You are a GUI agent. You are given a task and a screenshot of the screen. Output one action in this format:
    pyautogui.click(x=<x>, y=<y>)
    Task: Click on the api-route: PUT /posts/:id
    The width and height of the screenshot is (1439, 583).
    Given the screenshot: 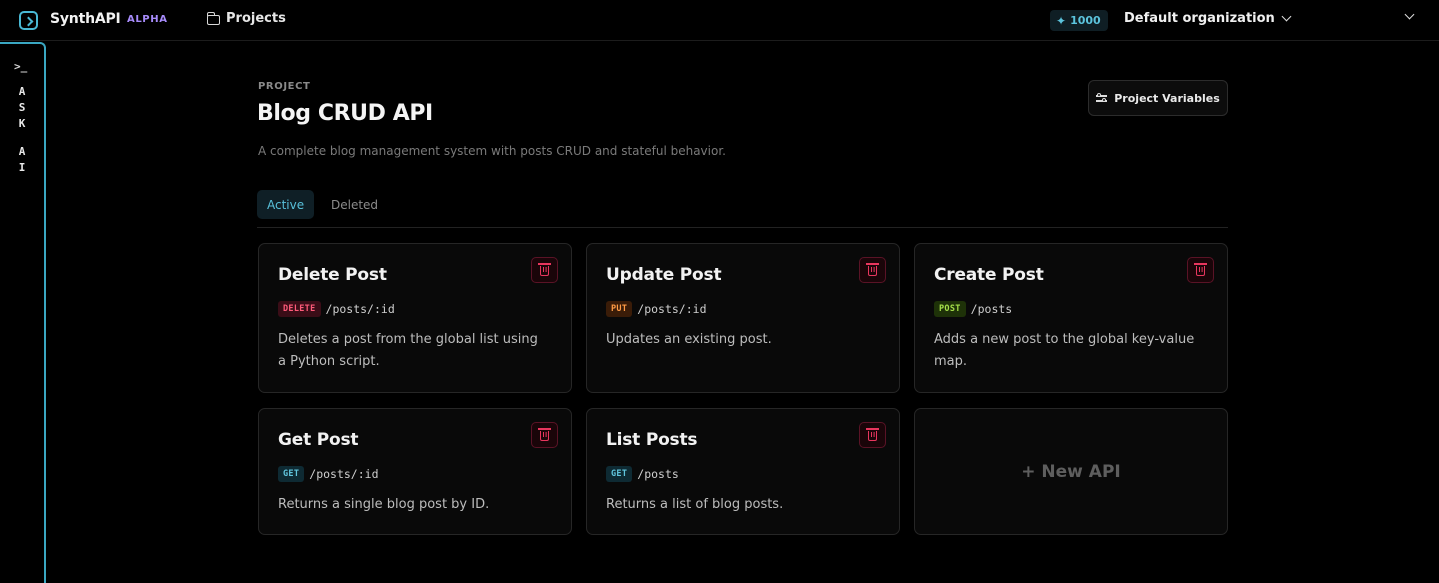 What is the action you would take?
    pyautogui.click(x=656, y=309)
    